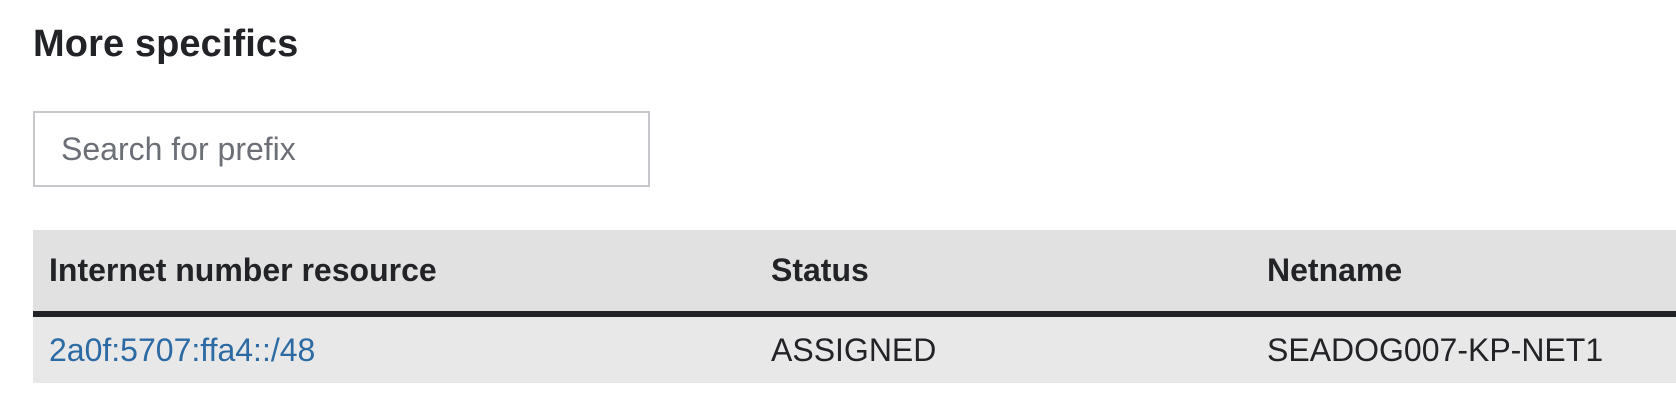 This screenshot has width=1676, height=420. I want to click on section-title: More specifics, so click(166, 44).